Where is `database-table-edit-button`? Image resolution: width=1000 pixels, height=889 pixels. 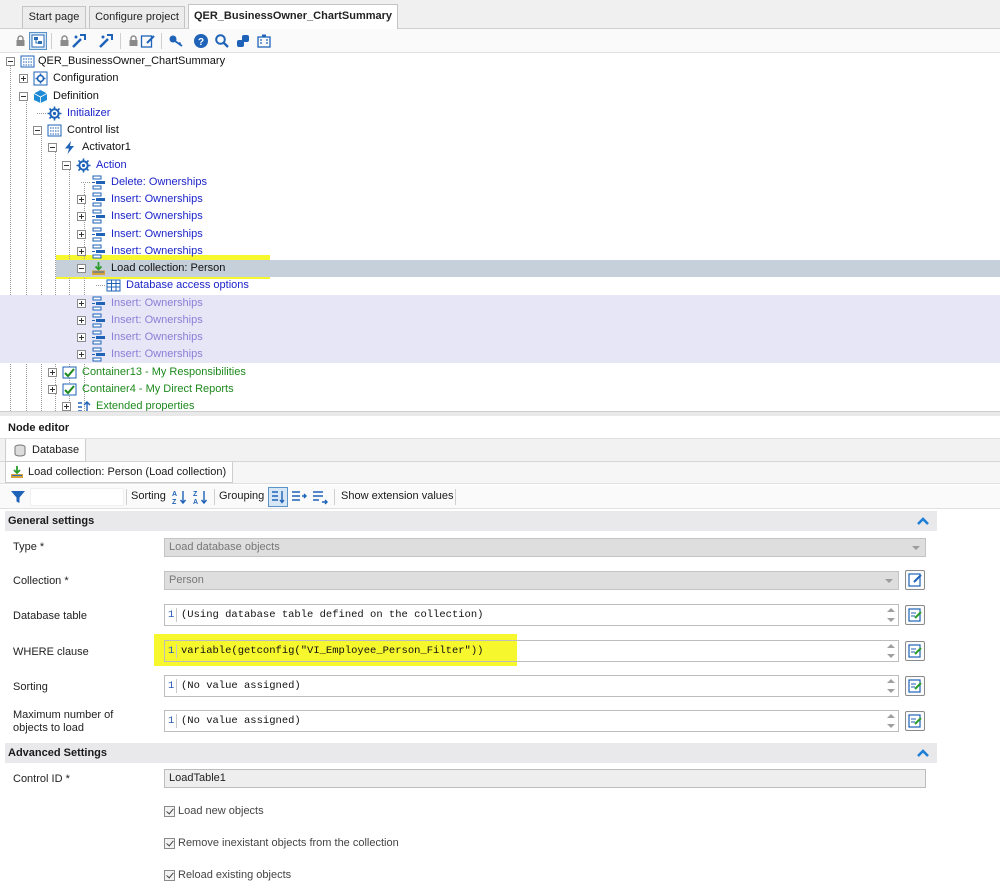 database-table-edit-button is located at coordinates (915, 615).